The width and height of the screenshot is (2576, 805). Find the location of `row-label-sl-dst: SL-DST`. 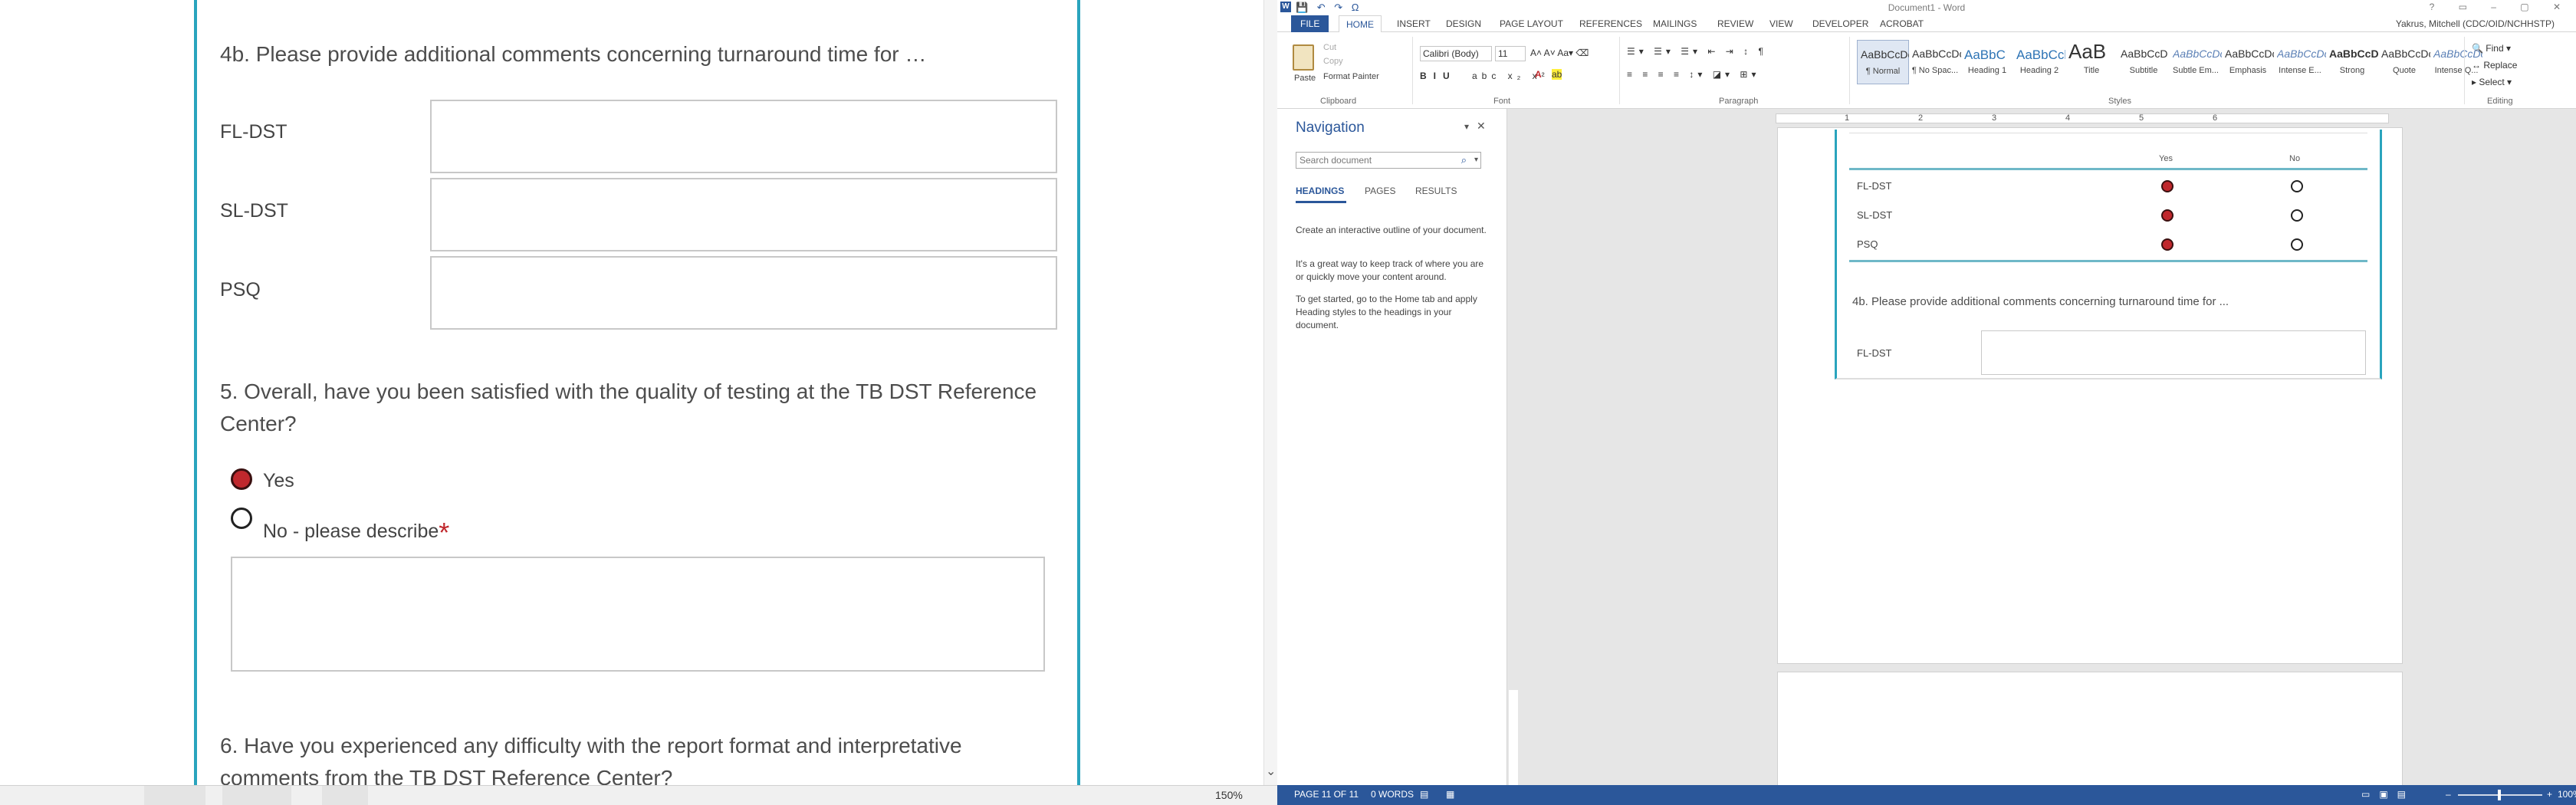

row-label-sl-dst: SL-DST is located at coordinates (254, 211).